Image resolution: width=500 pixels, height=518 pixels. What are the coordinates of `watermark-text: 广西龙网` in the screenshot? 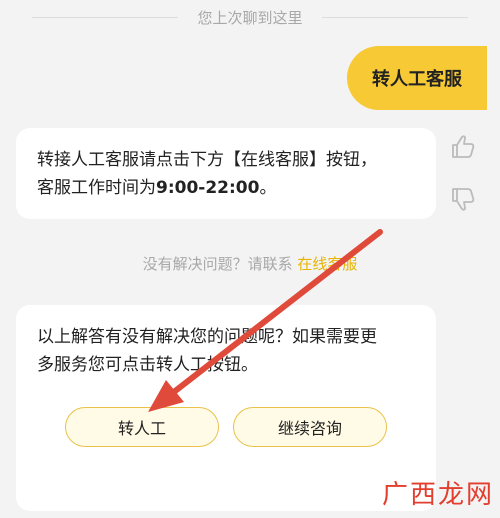 It's located at (438, 495).